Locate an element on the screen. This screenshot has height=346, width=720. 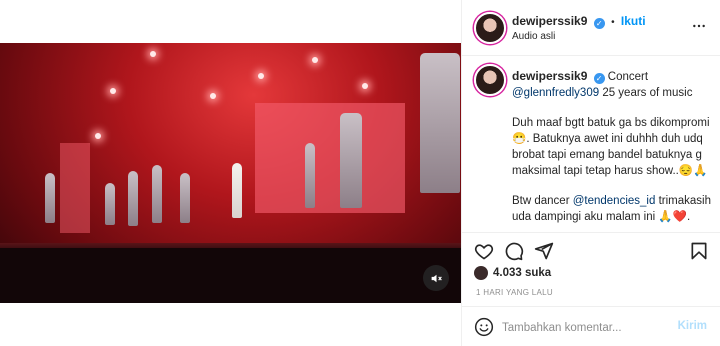
stage-floor is located at coordinates (230, 275).